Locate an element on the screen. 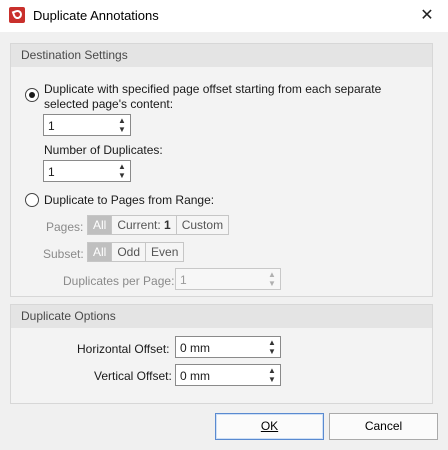  destination-settings-header: Destination Settings is located at coordinates (221, 55).